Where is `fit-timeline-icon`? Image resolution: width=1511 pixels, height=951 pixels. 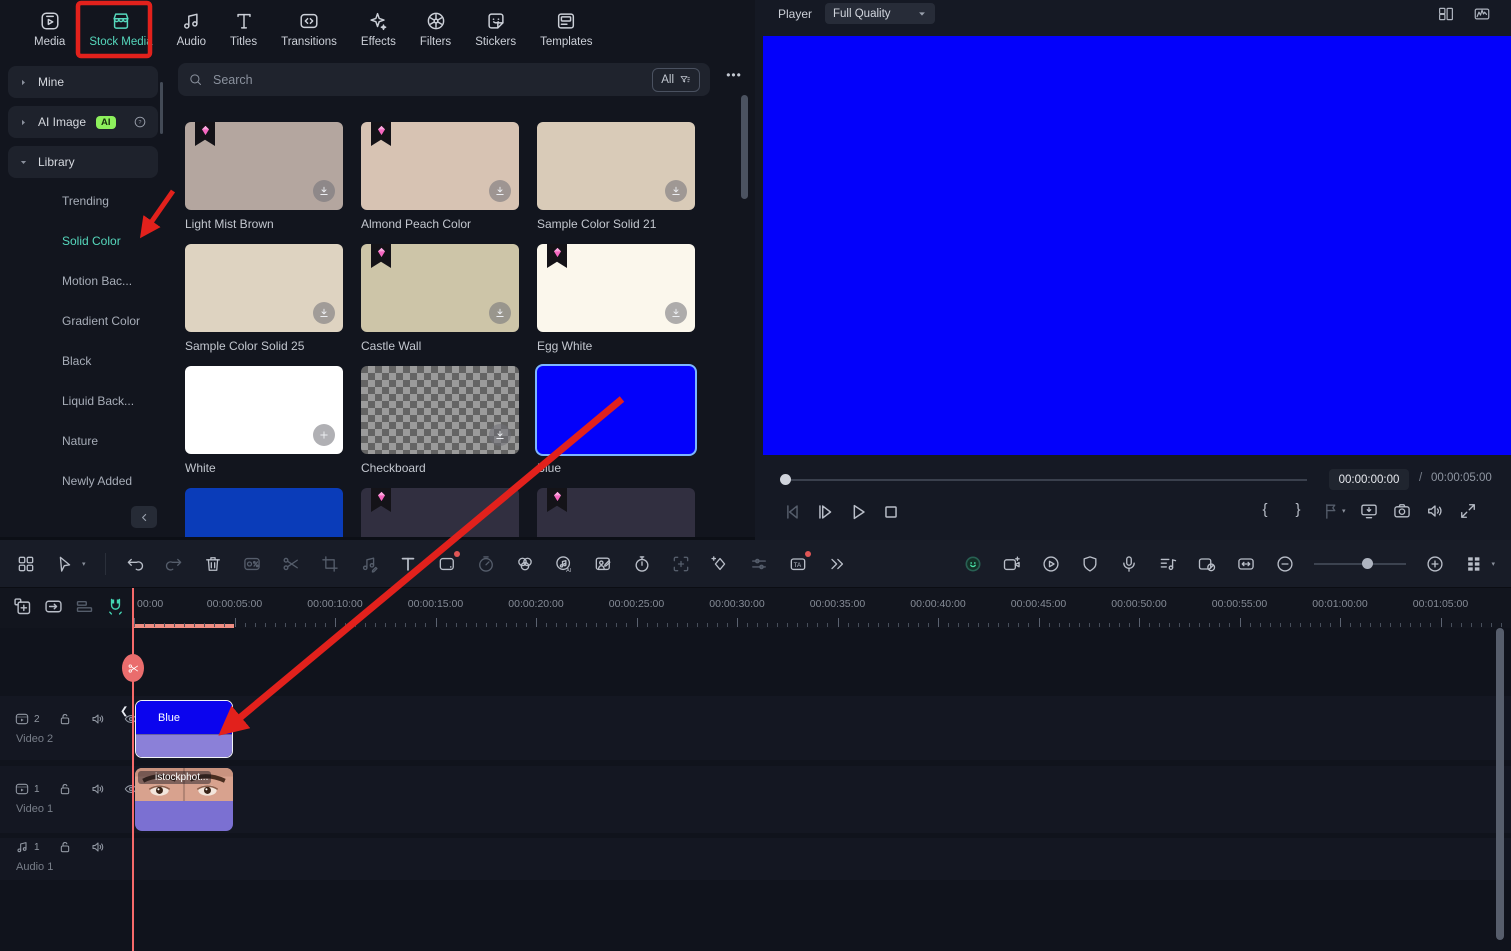
fit-timeline-icon is located at coordinates (1246, 564).